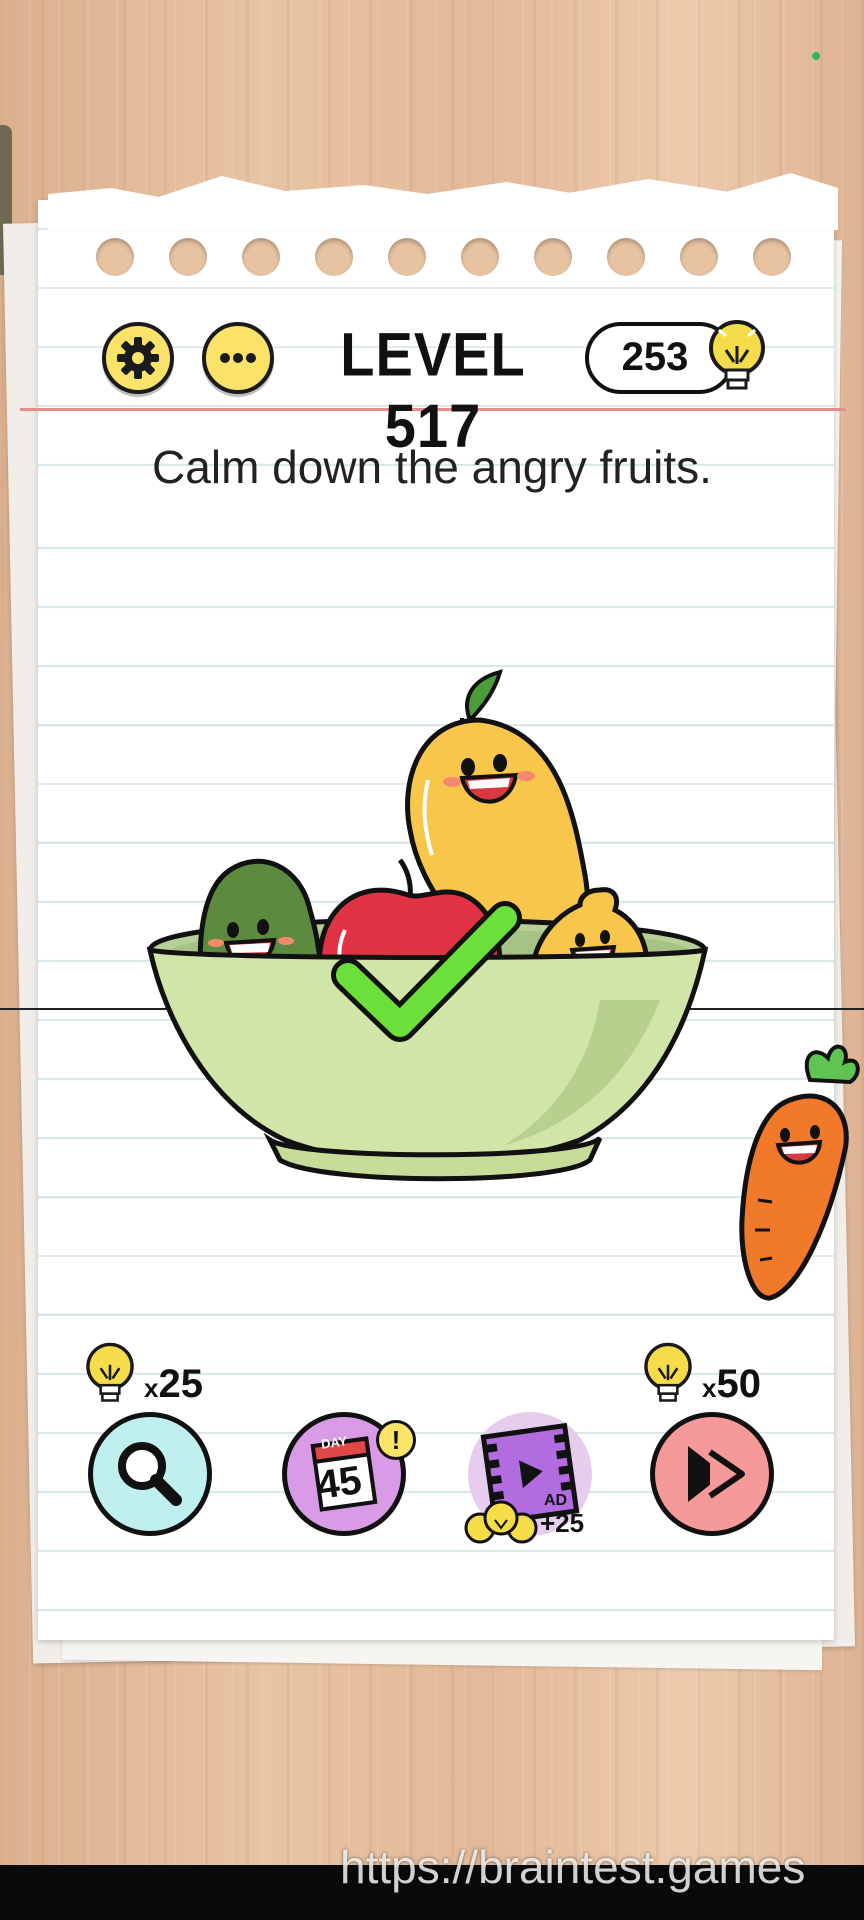  What do you see at coordinates (443, 201) in the screenshot?
I see `paper-torn-edge` at bounding box center [443, 201].